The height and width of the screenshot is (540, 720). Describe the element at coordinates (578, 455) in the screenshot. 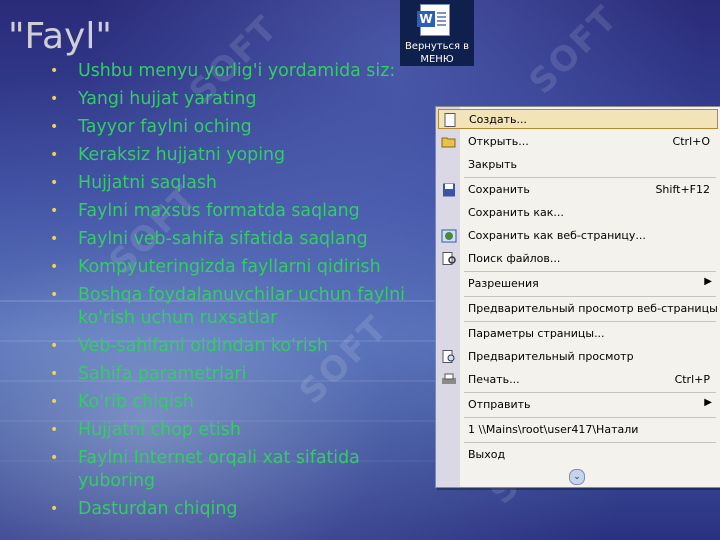

I see `menu-item-exit: Выход` at that location.